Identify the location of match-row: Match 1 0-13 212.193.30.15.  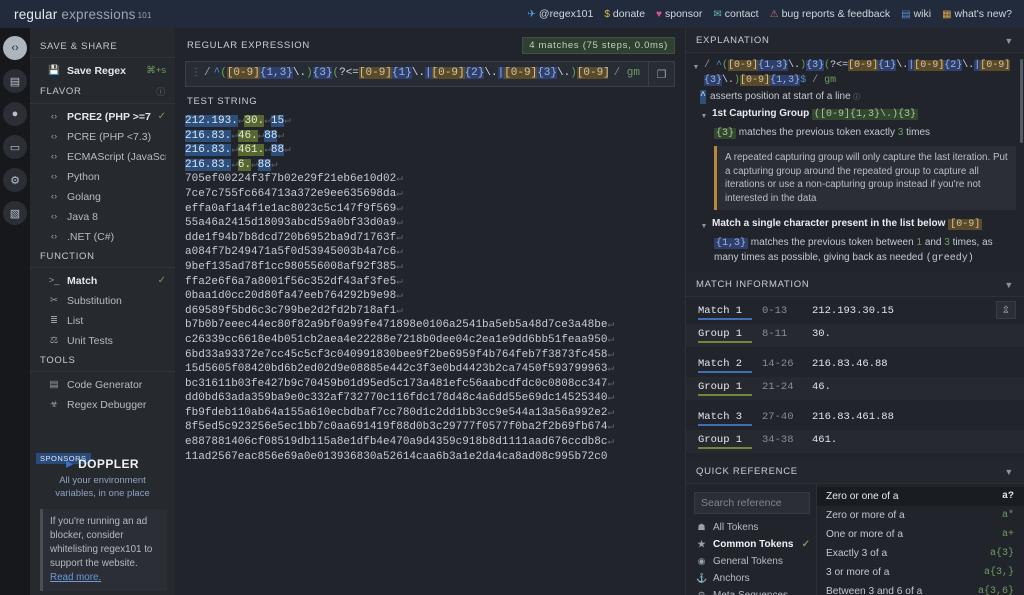
(855, 312).